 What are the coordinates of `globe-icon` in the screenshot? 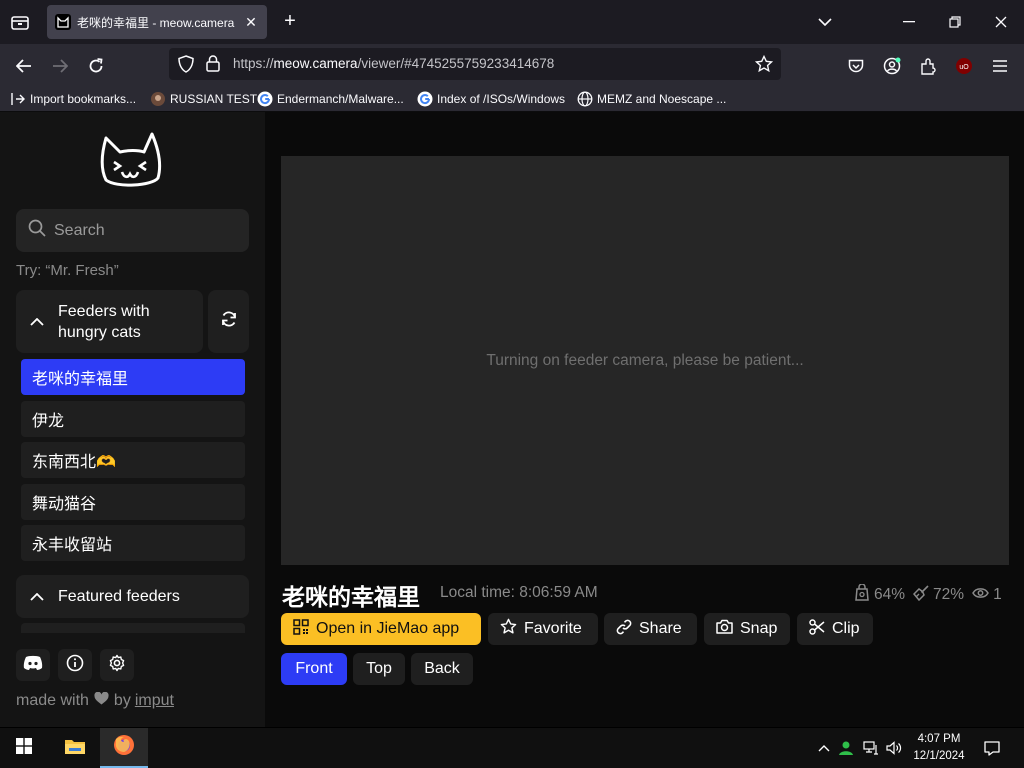 It's located at (585, 99).